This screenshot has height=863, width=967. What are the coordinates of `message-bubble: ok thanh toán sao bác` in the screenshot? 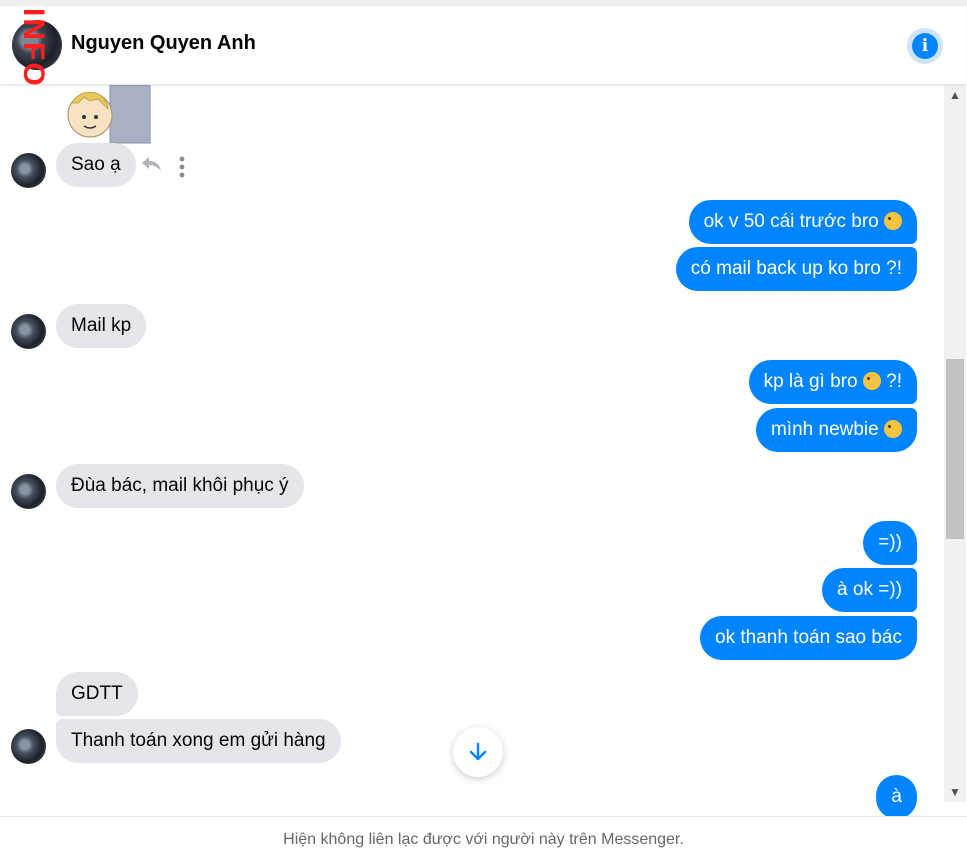 It's located at (808, 638).